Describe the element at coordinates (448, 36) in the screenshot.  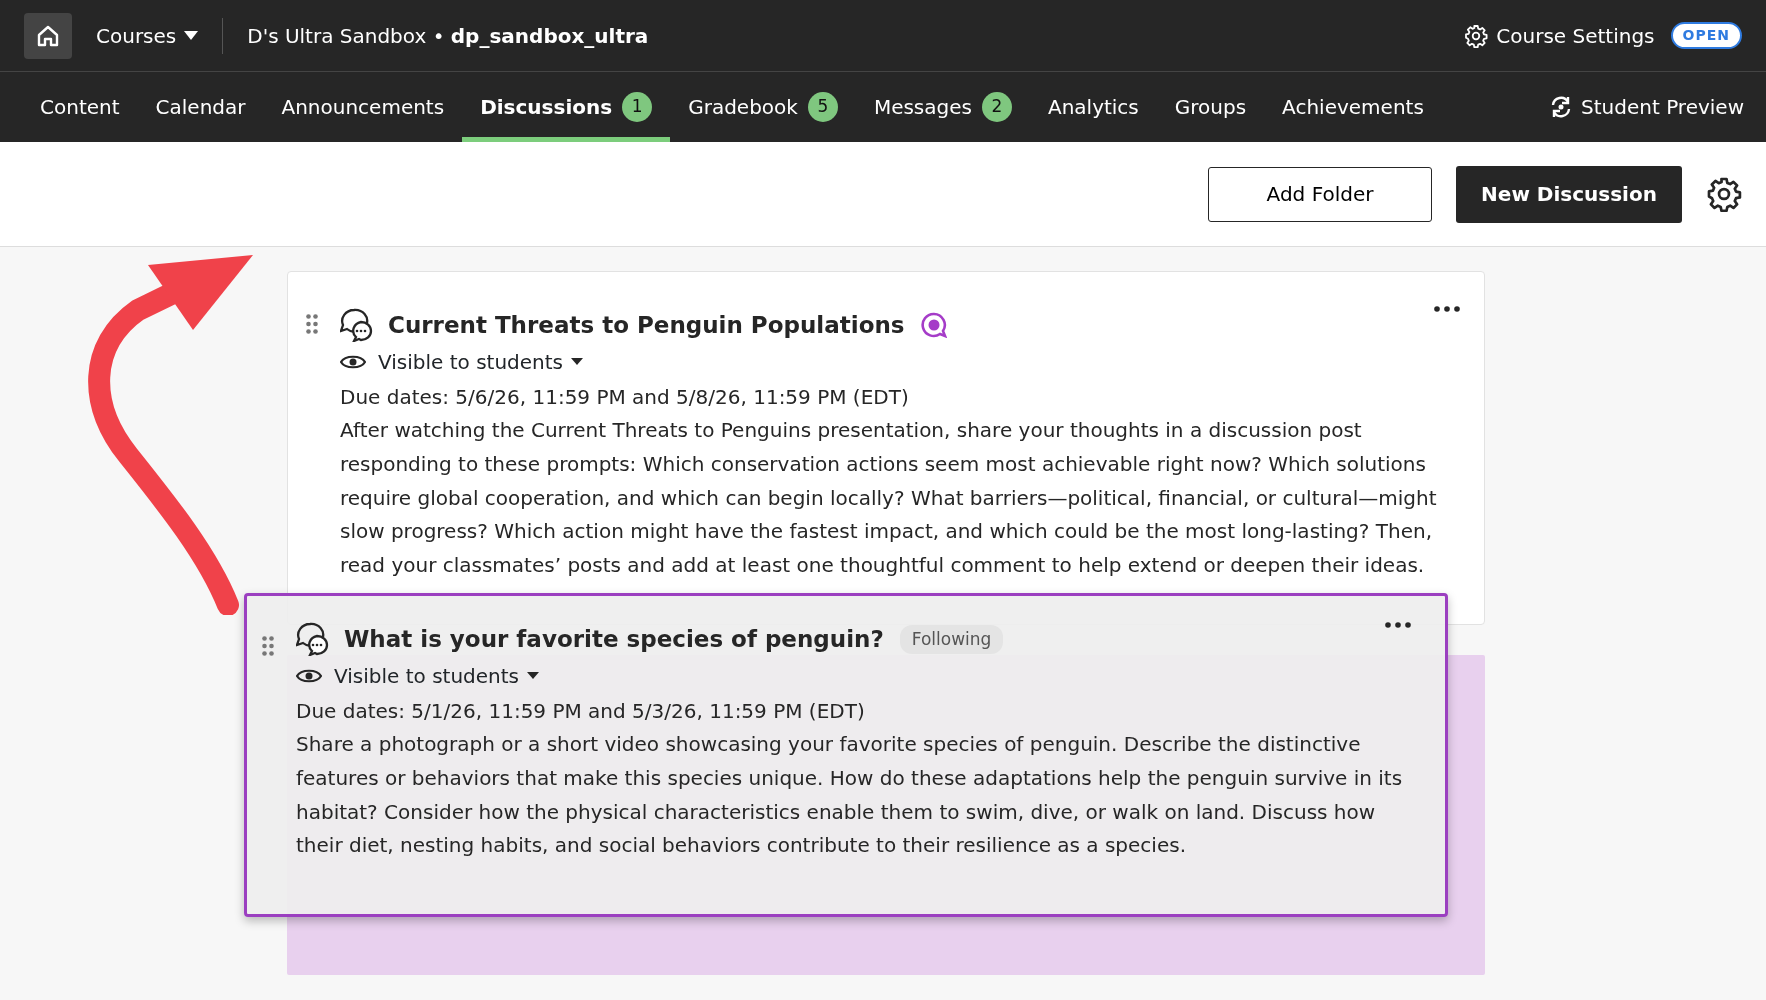
I see `course-title: D's Ultra Sandbox • dp_sandbox_ultra` at that location.